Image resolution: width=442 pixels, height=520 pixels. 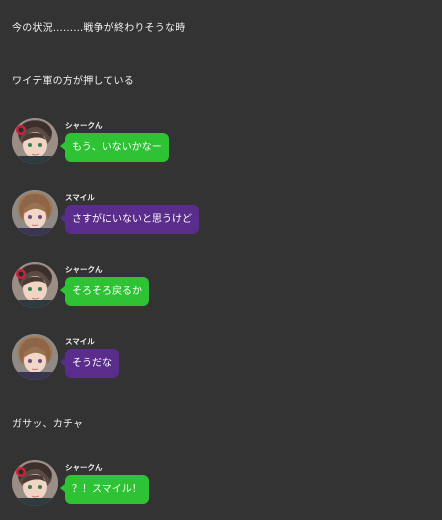 What do you see at coordinates (99, 28) in the screenshot?
I see `narration-1: 今の状況………戦争が終わりそうな時` at bounding box center [99, 28].